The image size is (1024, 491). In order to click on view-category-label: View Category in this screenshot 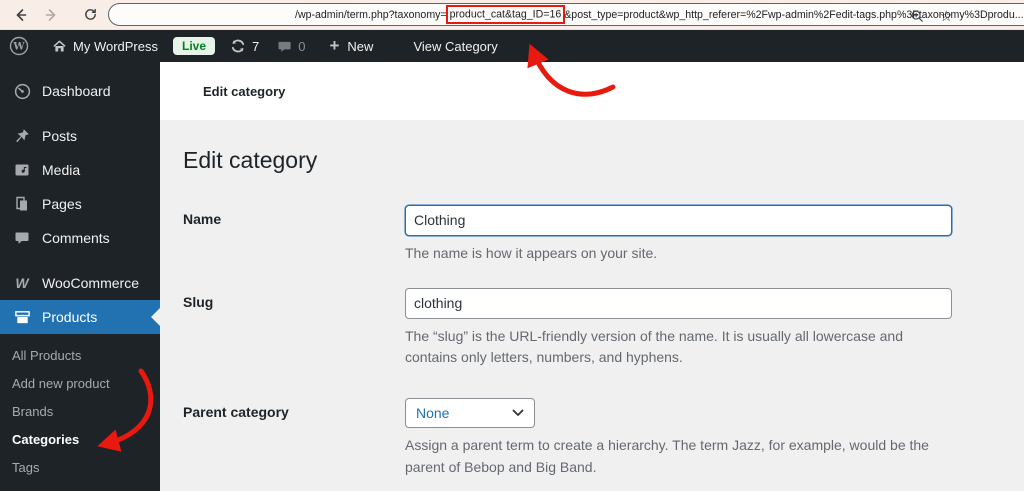, I will do `click(455, 46)`.